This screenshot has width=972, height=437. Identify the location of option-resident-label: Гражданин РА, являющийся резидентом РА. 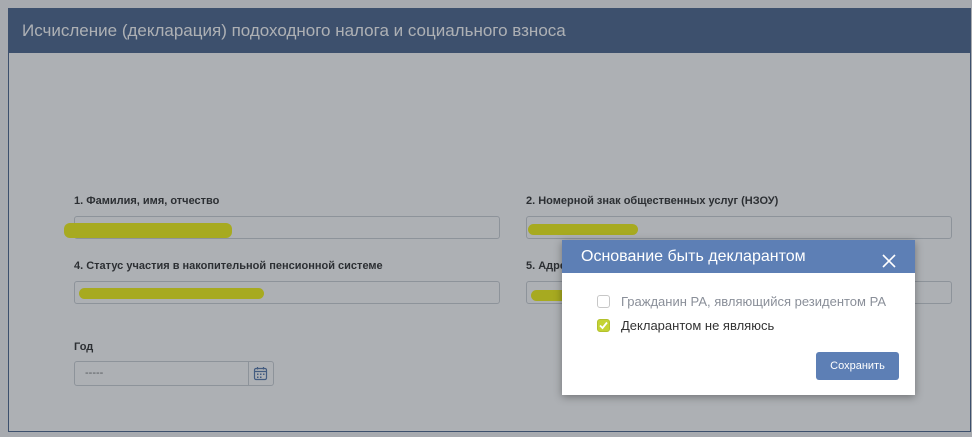
(754, 301).